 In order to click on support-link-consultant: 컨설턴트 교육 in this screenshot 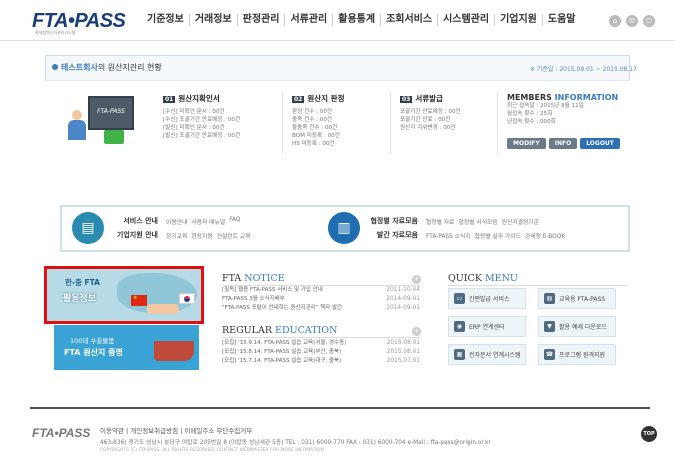, I will do `click(234, 235)`.